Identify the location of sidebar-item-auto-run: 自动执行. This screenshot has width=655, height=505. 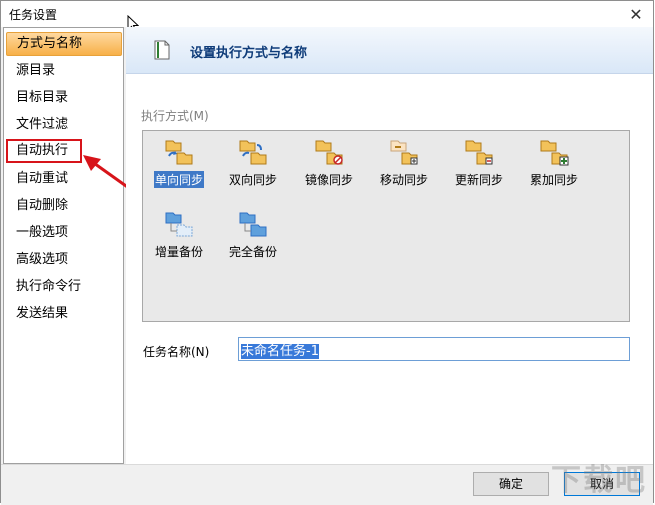
(44, 151).